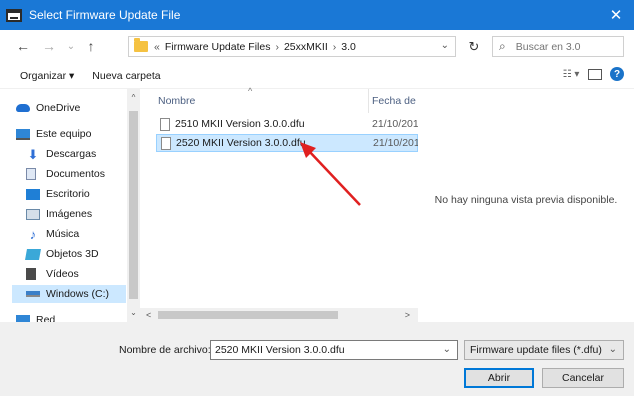 The image size is (634, 396). Describe the element at coordinates (583, 378) in the screenshot. I see `cancel-button: Cancelar` at that location.